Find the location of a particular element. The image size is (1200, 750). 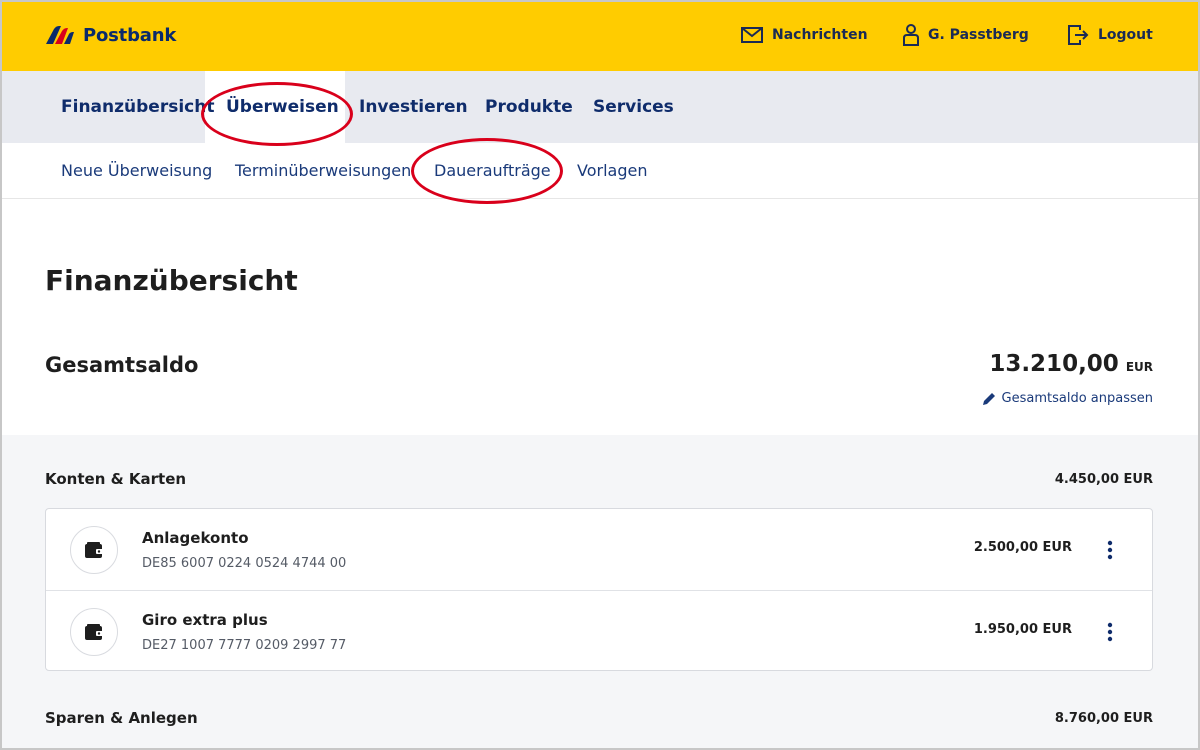

user-name-label: G. Passtberg is located at coordinates (978, 35).